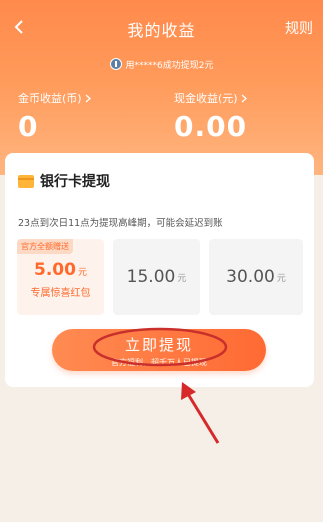  What do you see at coordinates (169, 65) in the screenshot?
I see `notice-text: 用*****6成功提现2元` at bounding box center [169, 65].